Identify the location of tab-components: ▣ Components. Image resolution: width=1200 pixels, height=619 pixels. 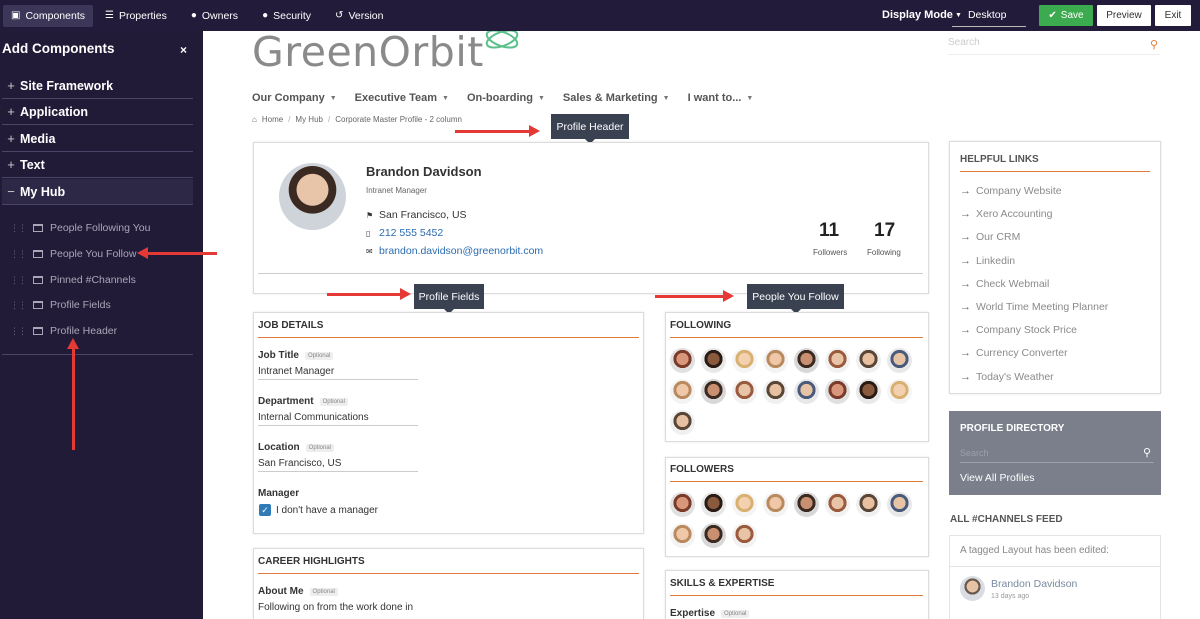
(48, 15).